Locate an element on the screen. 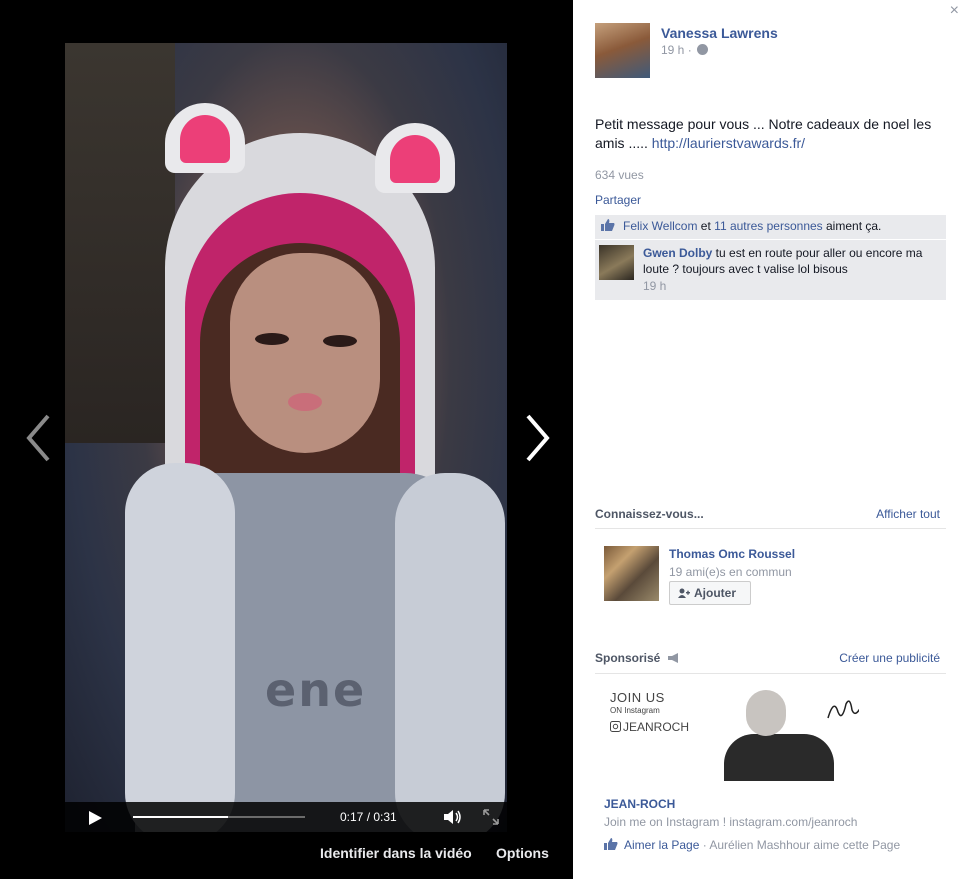 The width and height of the screenshot is (967, 879). close-icon: × is located at coordinates (954, 11).